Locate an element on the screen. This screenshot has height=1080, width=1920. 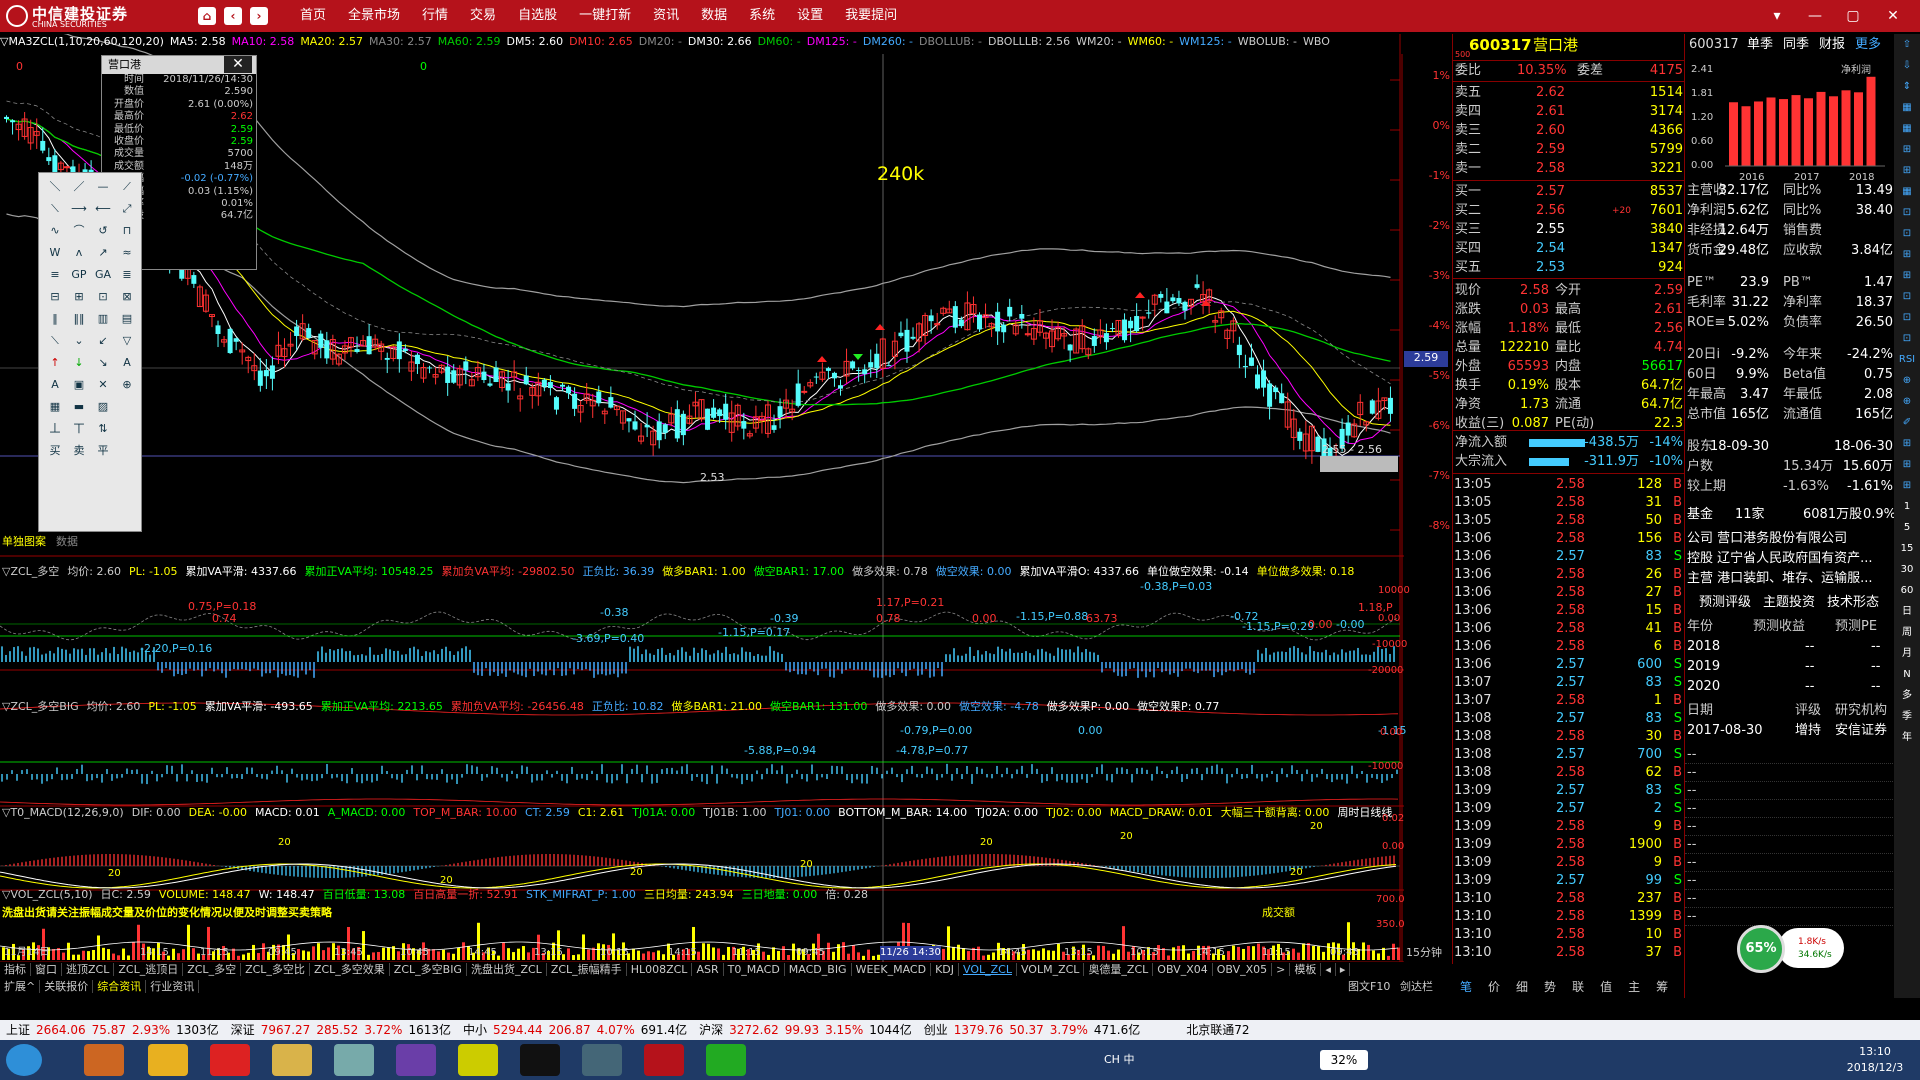
tab-indicator: 奥德量_ZCL is located at coordinates (1119, 969).